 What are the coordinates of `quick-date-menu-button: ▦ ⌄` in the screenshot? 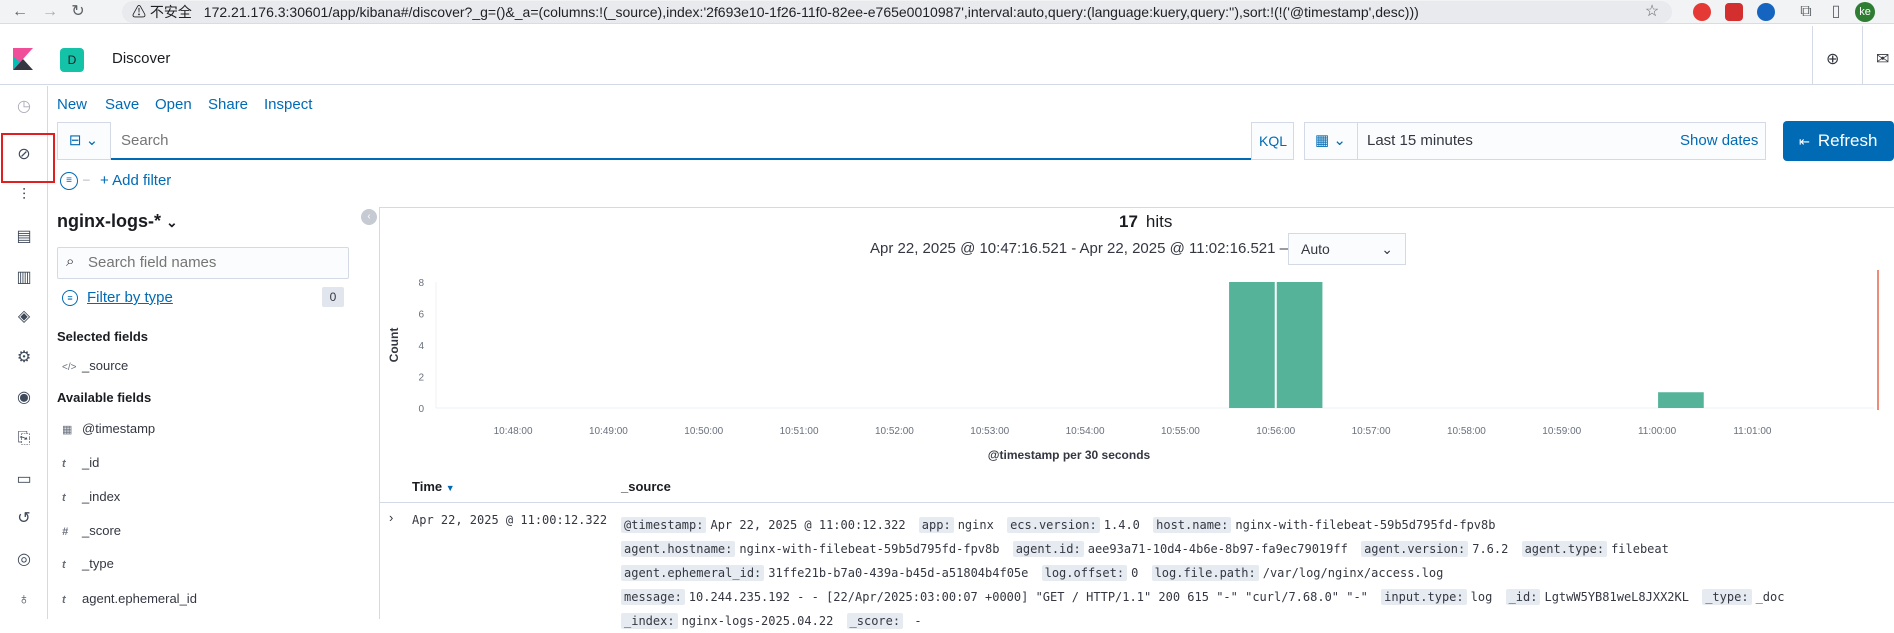 It's located at (1331, 141).